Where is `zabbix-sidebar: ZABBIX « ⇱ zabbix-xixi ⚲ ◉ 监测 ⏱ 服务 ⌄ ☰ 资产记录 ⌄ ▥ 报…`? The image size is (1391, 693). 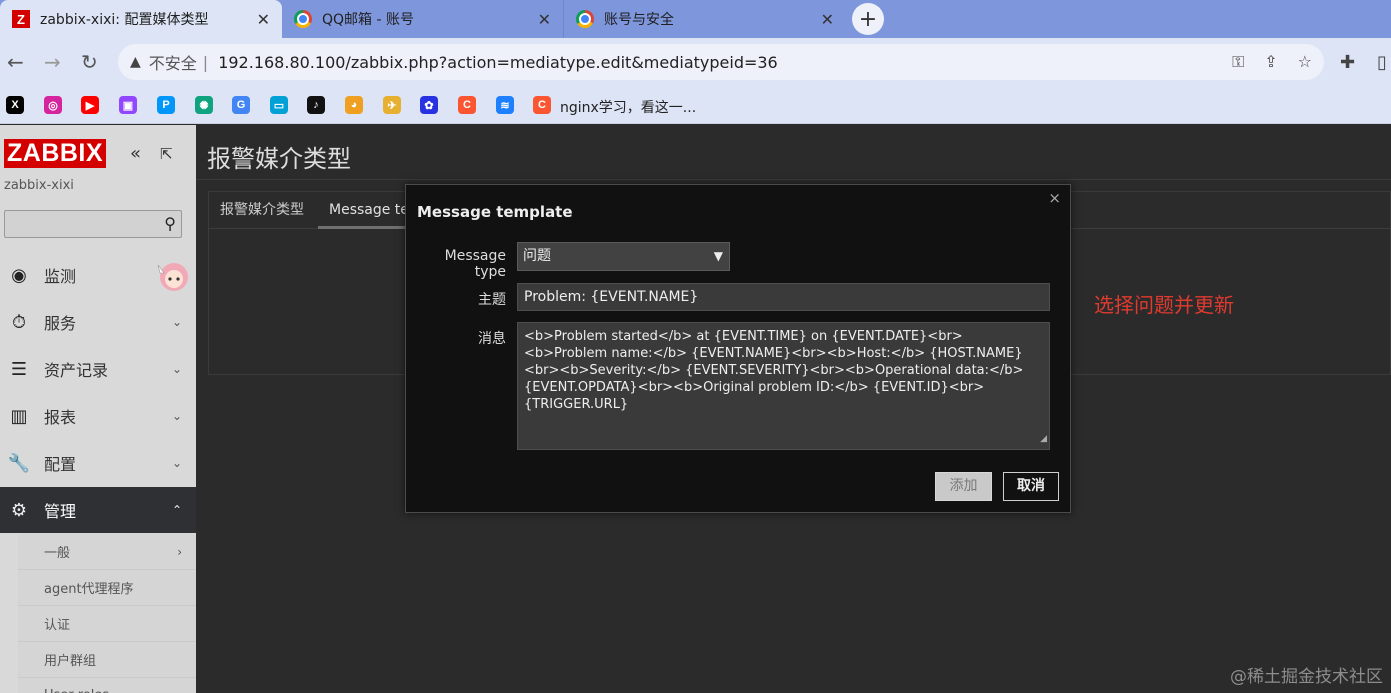 zabbix-sidebar: ZABBIX « ⇱ zabbix-xixi ⚲ ◉ 监测 ⏱ 服务 ⌄ ☰ 资产记录 ⌄ ▥ 报… is located at coordinates (98, 409).